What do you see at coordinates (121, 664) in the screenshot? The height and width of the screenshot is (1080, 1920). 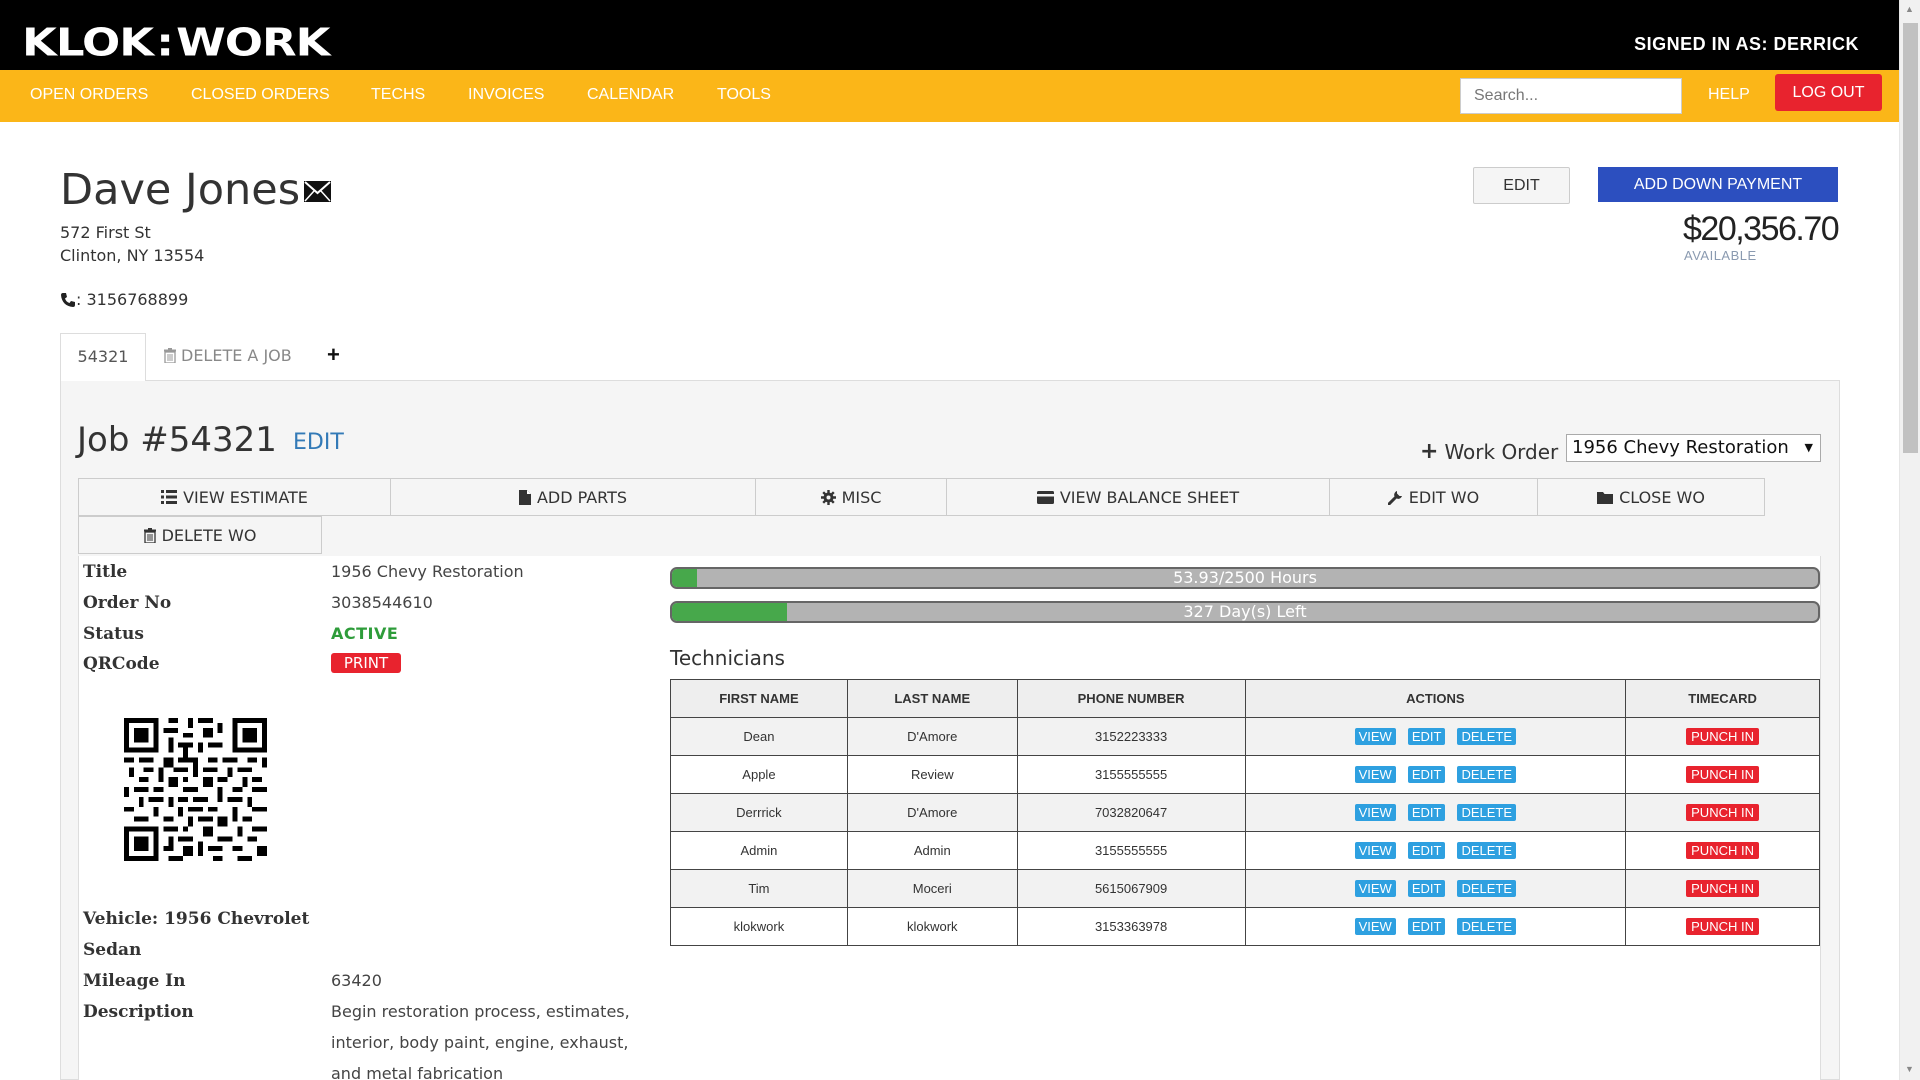 I see `qrcode-label: QRCode` at bounding box center [121, 664].